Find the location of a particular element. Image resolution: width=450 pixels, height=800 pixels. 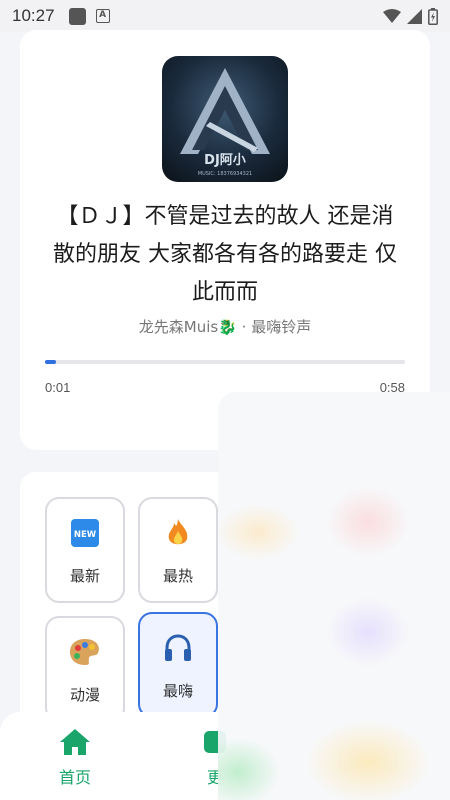

palette-icon is located at coordinates (85, 652).